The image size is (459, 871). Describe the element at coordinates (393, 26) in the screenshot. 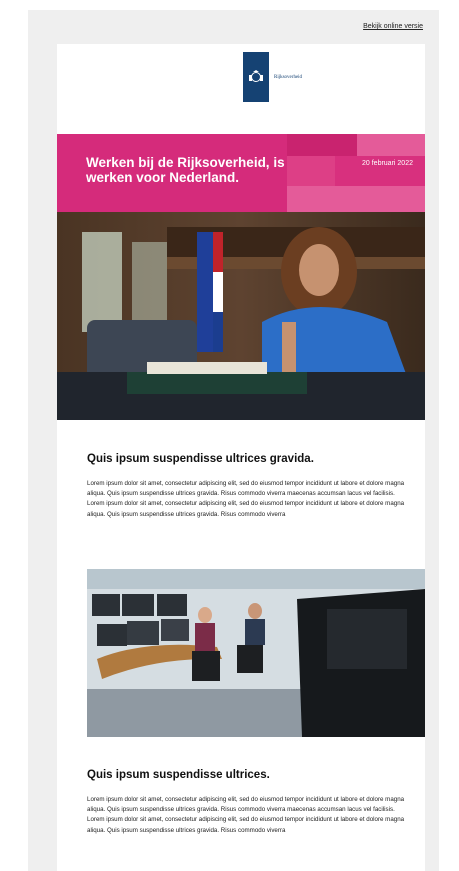

I see `view-online-link: Bekijk online versie` at that location.